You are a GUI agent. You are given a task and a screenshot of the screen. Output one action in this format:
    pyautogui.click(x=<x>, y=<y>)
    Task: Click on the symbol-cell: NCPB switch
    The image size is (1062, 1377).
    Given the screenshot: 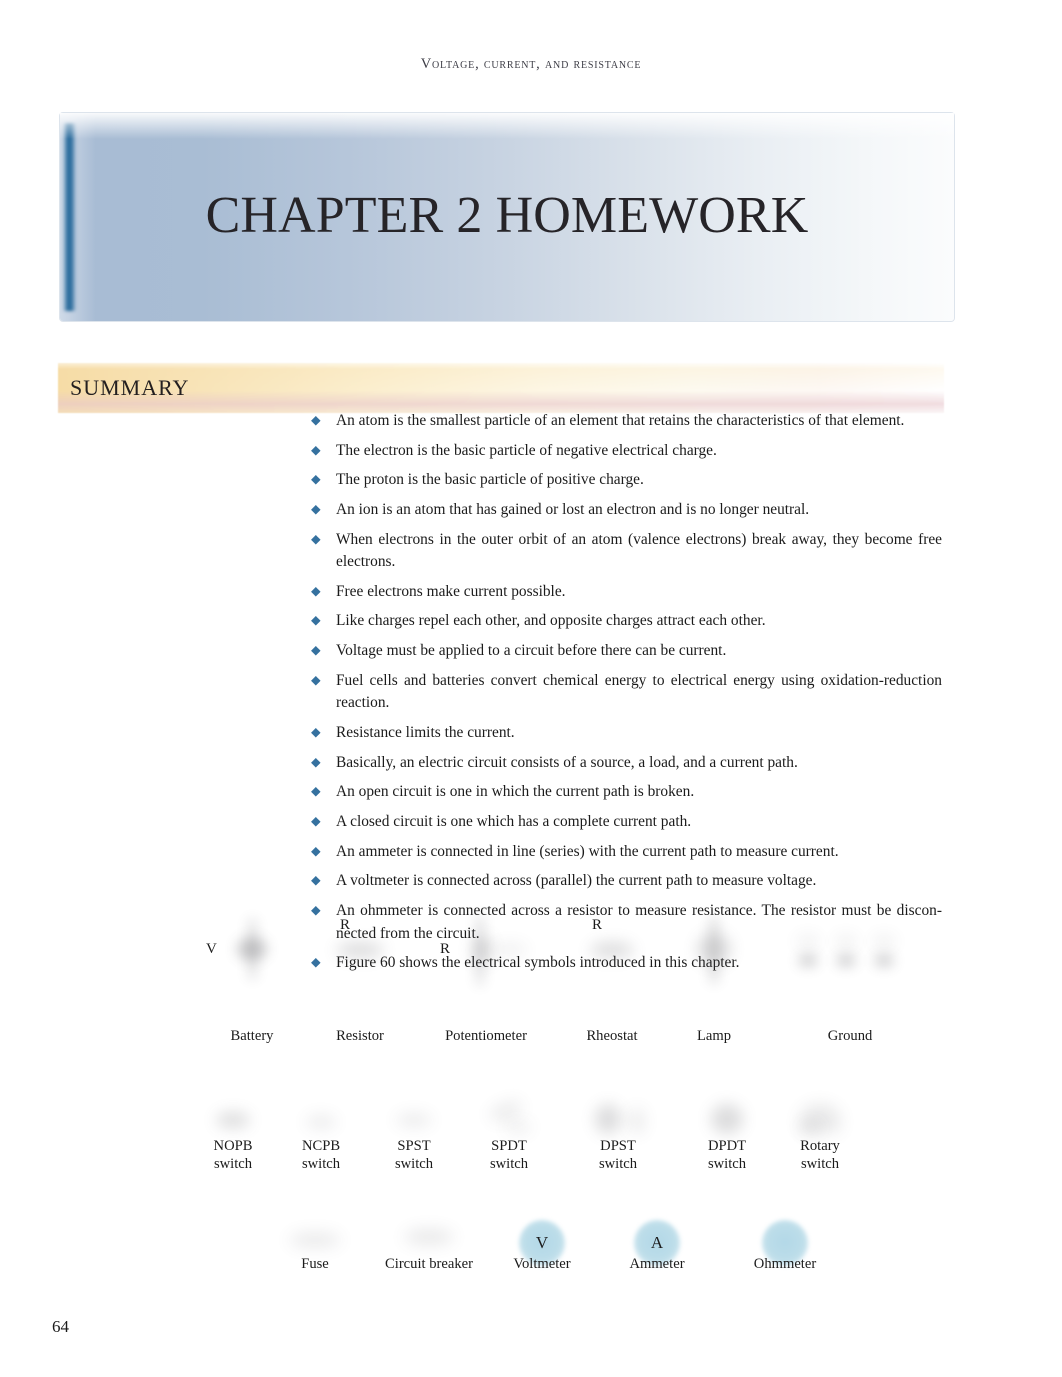 What is the action you would take?
    pyautogui.click(x=321, y=1131)
    